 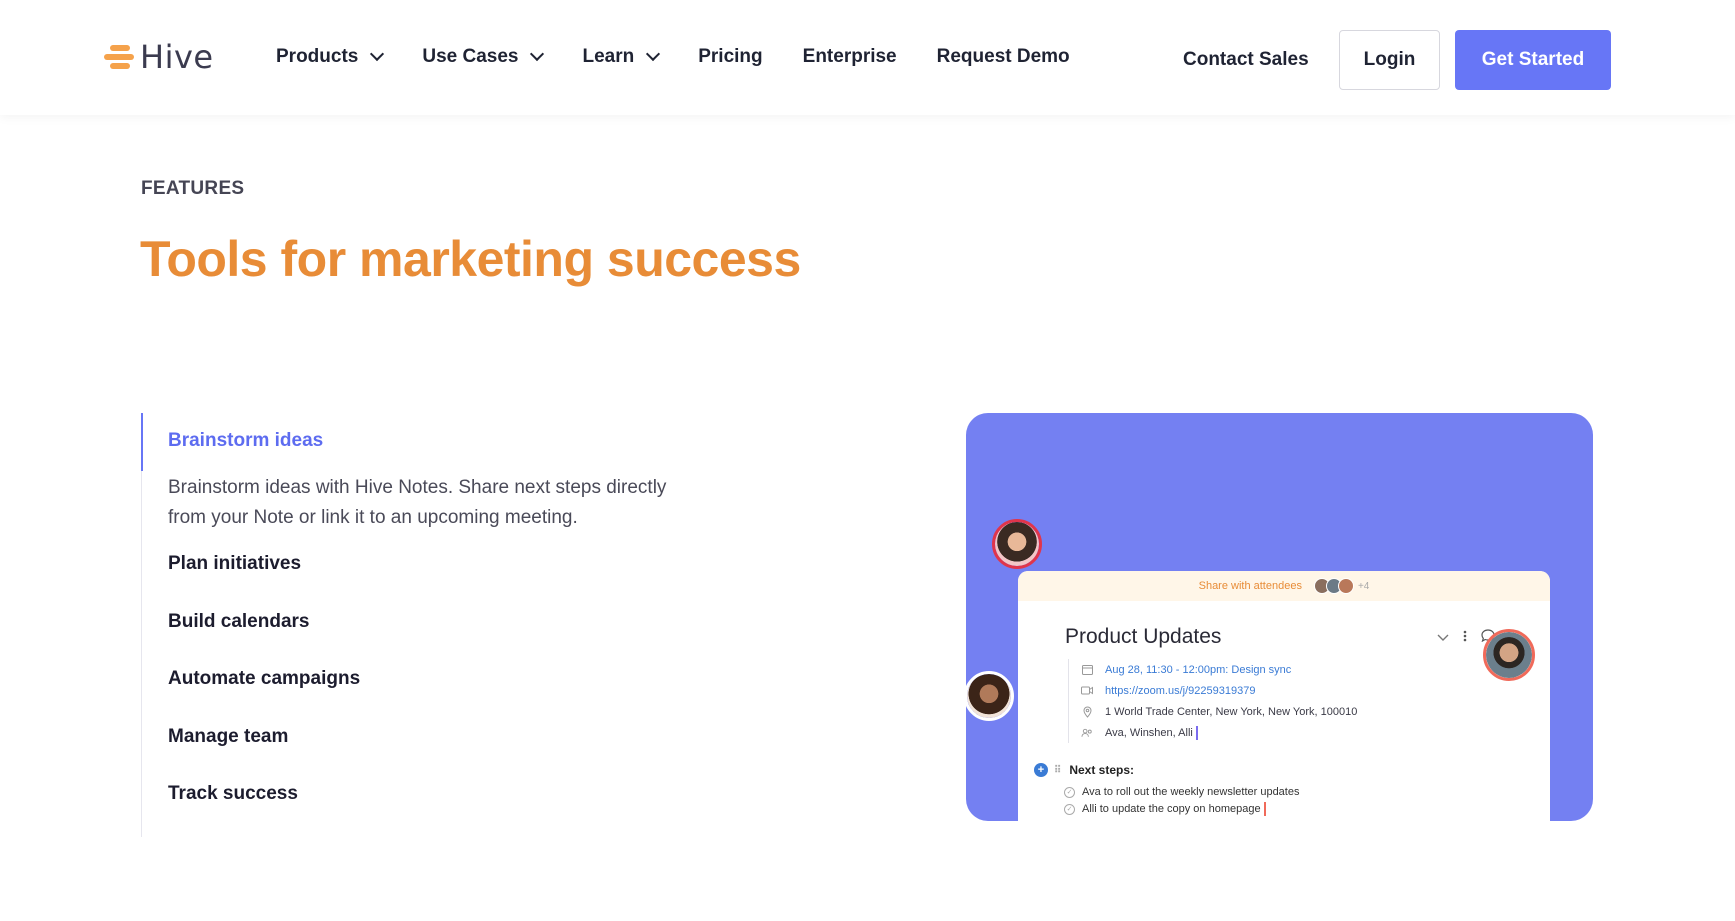 I want to click on calendar-icon, so click(x=1087, y=670).